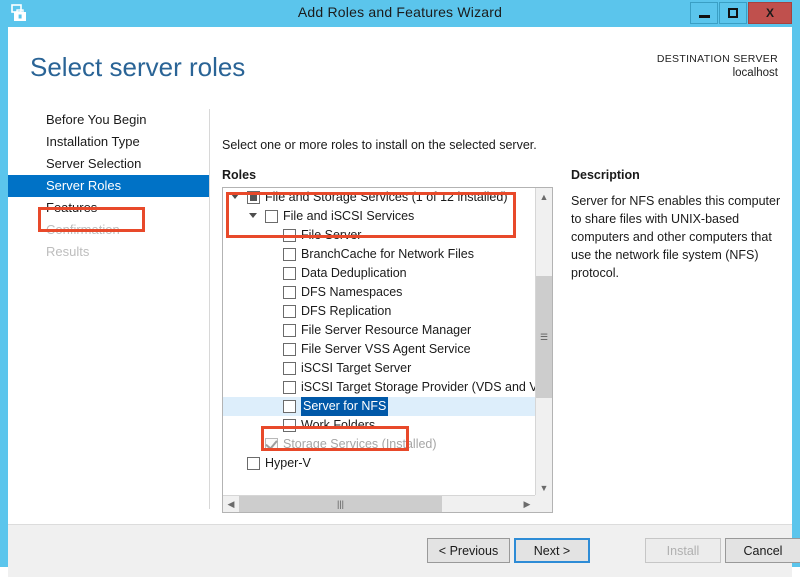 The height and width of the screenshot is (577, 800). What do you see at coordinates (239, 175) in the screenshot?
I see `roles-group-label: Roles` at bounding box center [239, 175].